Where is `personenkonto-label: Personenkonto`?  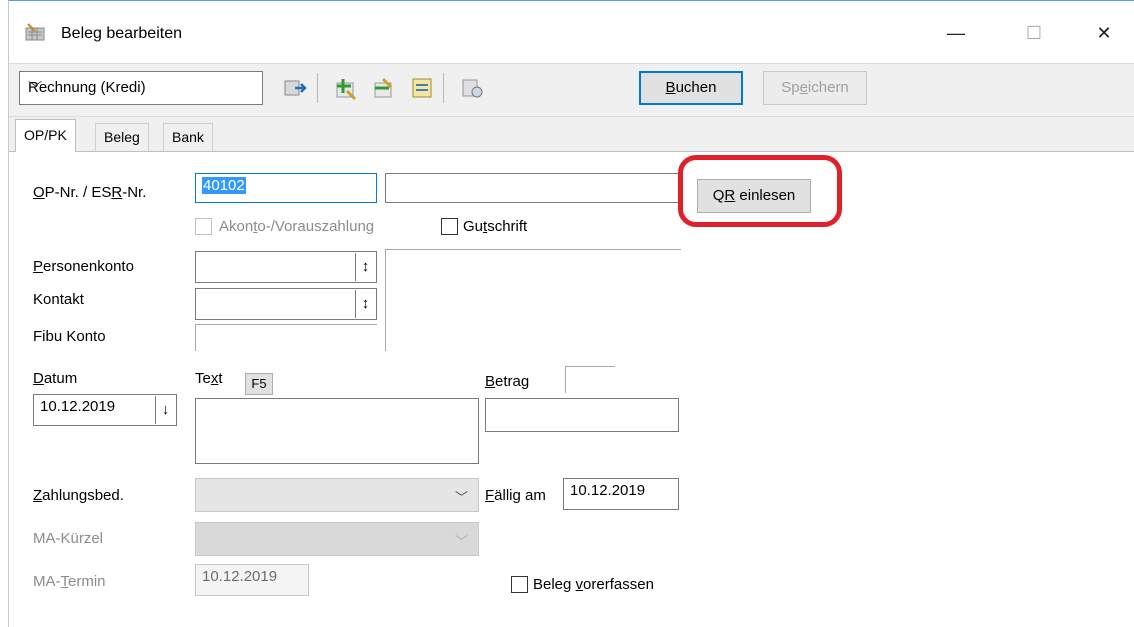 personenkonto-label: Personenkonto is located at coordinates (83, 266).